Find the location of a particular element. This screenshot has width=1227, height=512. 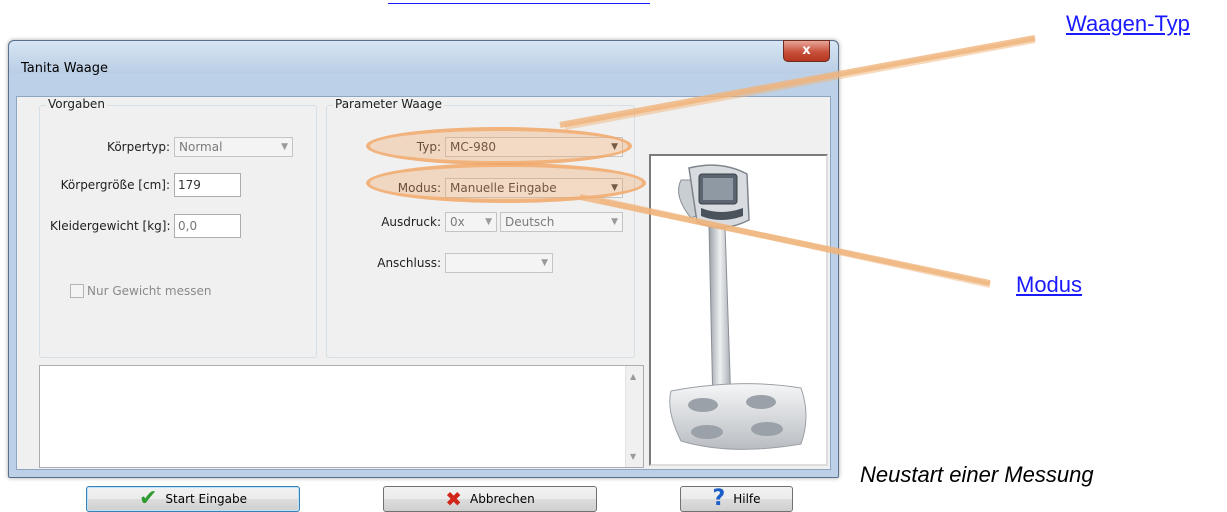

cancel-button-label: Abbrechen is located at coordinates (502, 499).